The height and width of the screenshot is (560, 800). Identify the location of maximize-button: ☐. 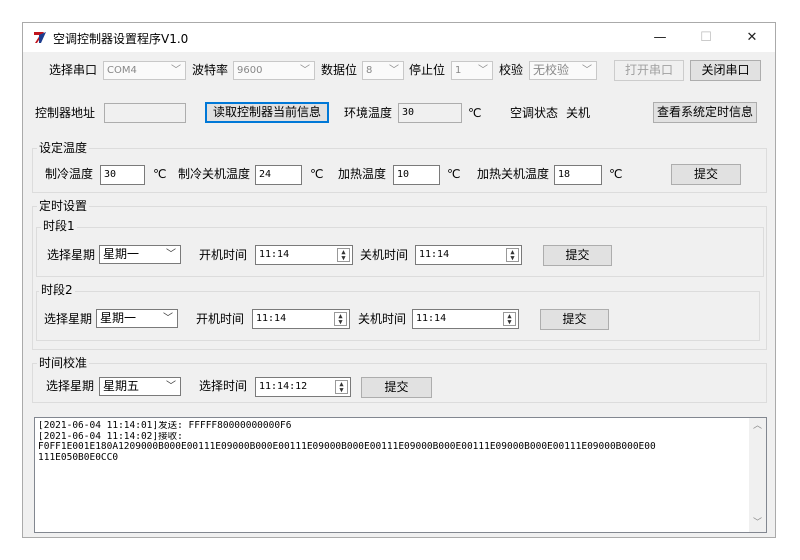
(706, 37).